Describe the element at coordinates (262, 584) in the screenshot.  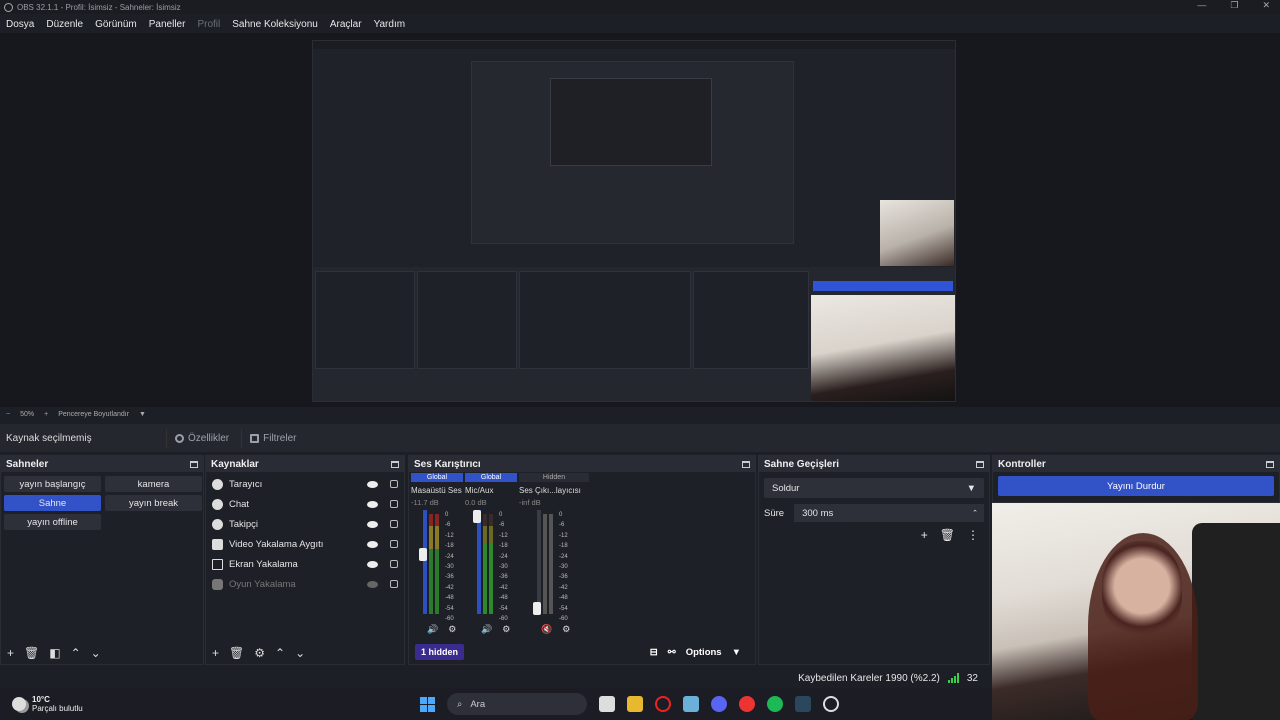
I see `source-name: Oyun Yakalama` at that location.